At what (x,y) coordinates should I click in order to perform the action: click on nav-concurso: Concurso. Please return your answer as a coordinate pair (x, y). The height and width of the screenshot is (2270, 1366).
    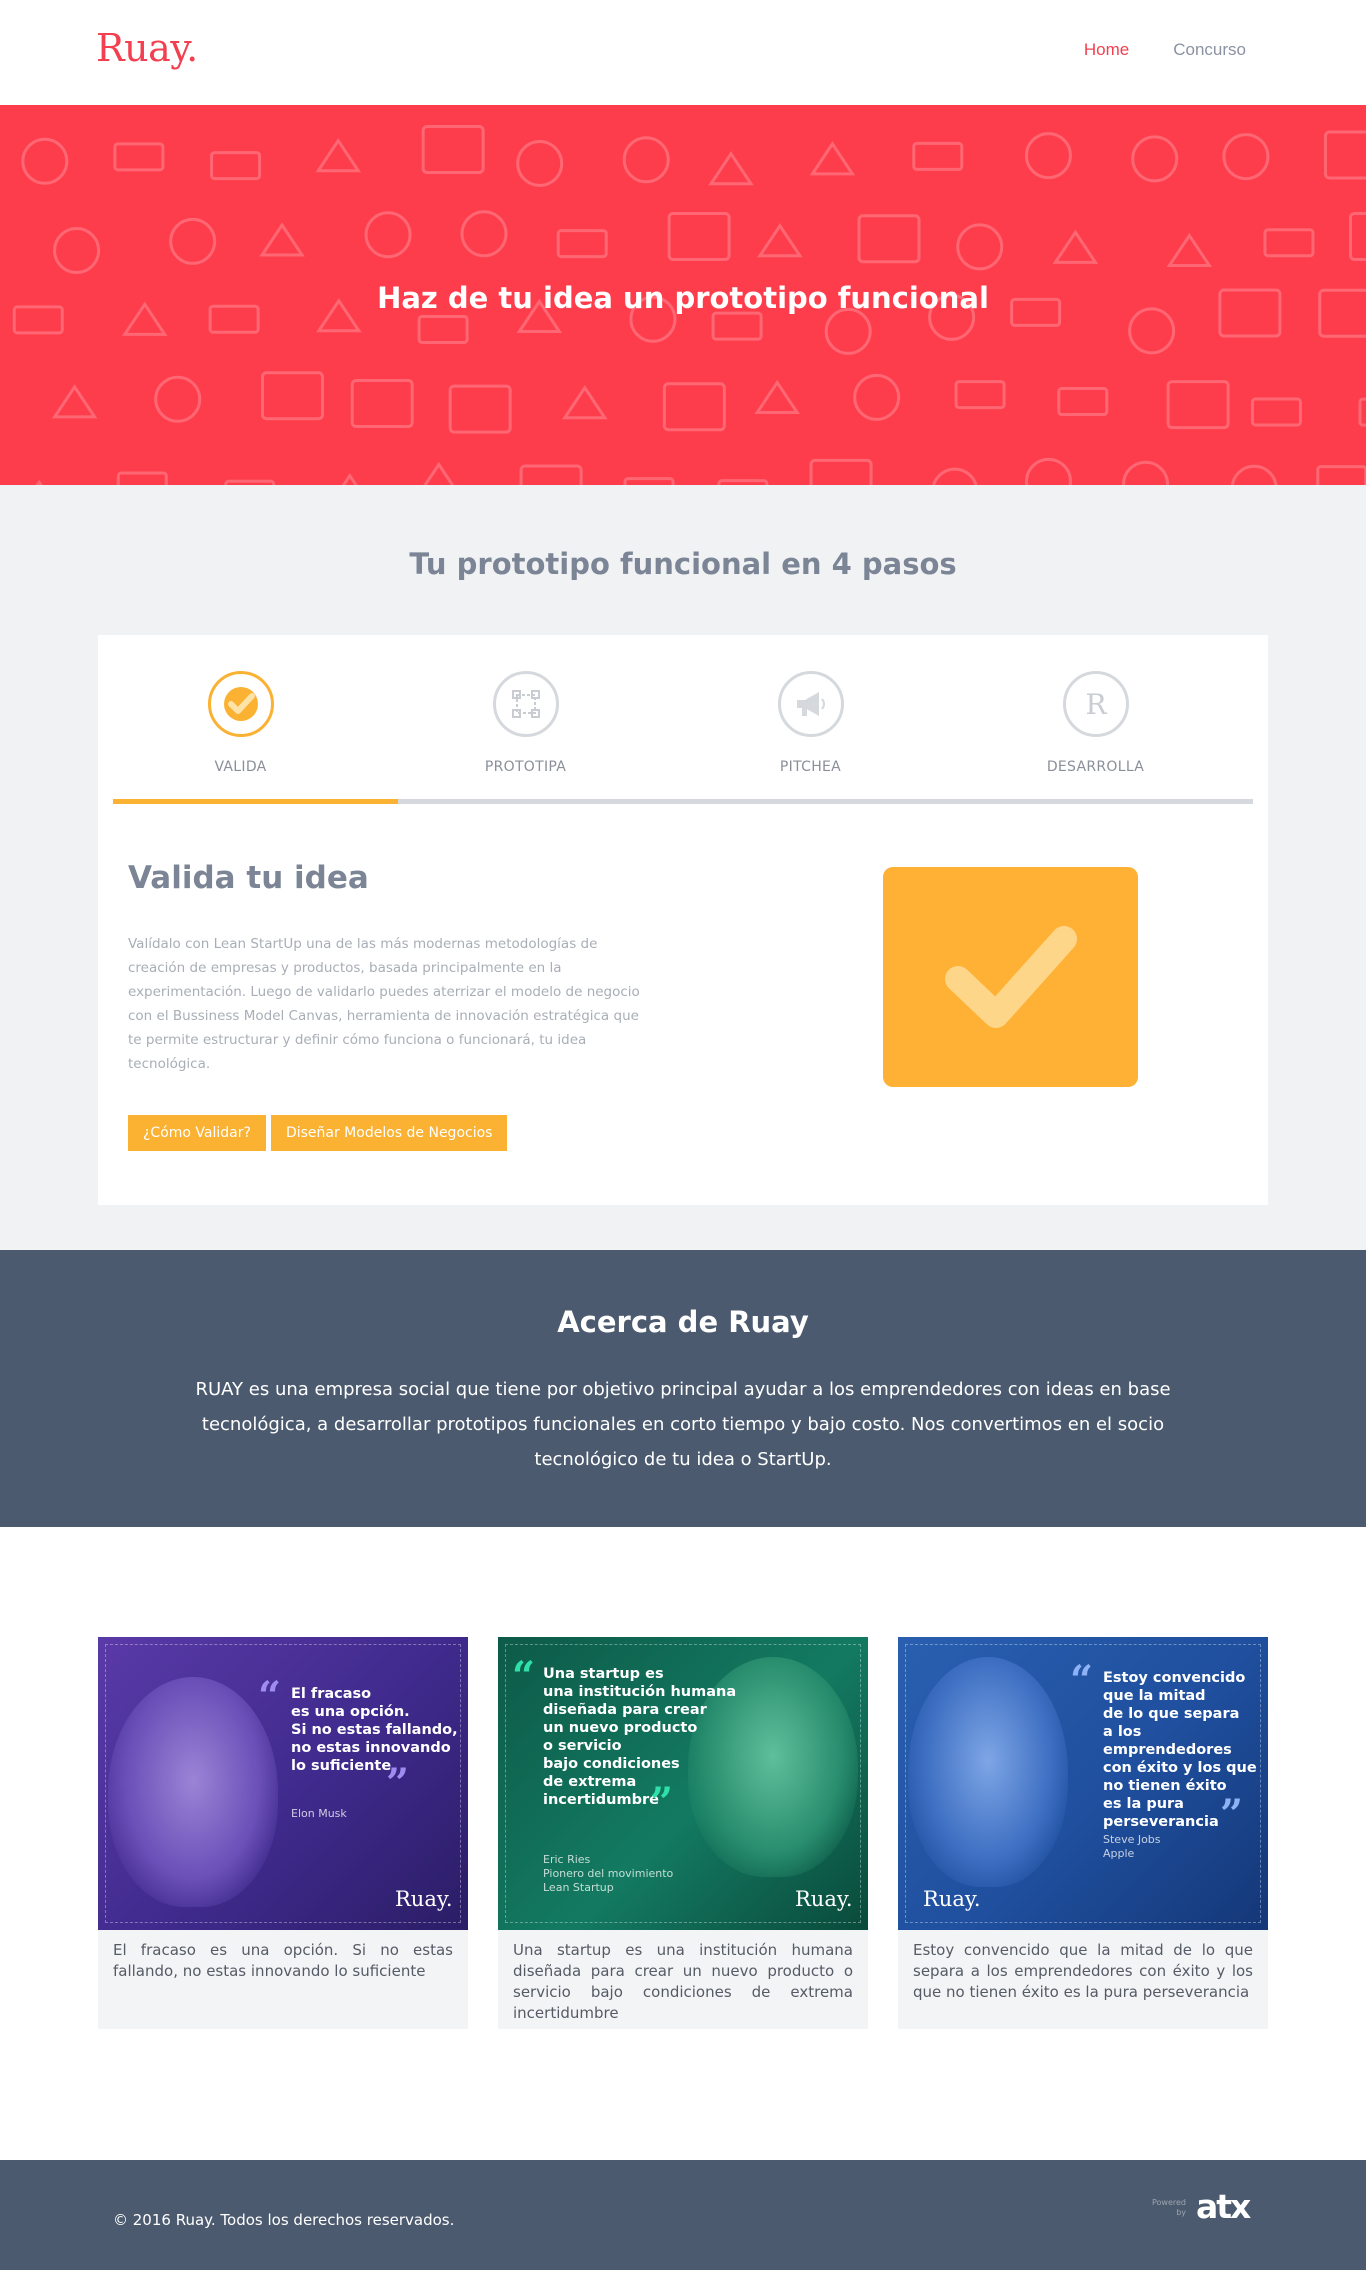
    Looking at the image, I should click on (1209, 50).